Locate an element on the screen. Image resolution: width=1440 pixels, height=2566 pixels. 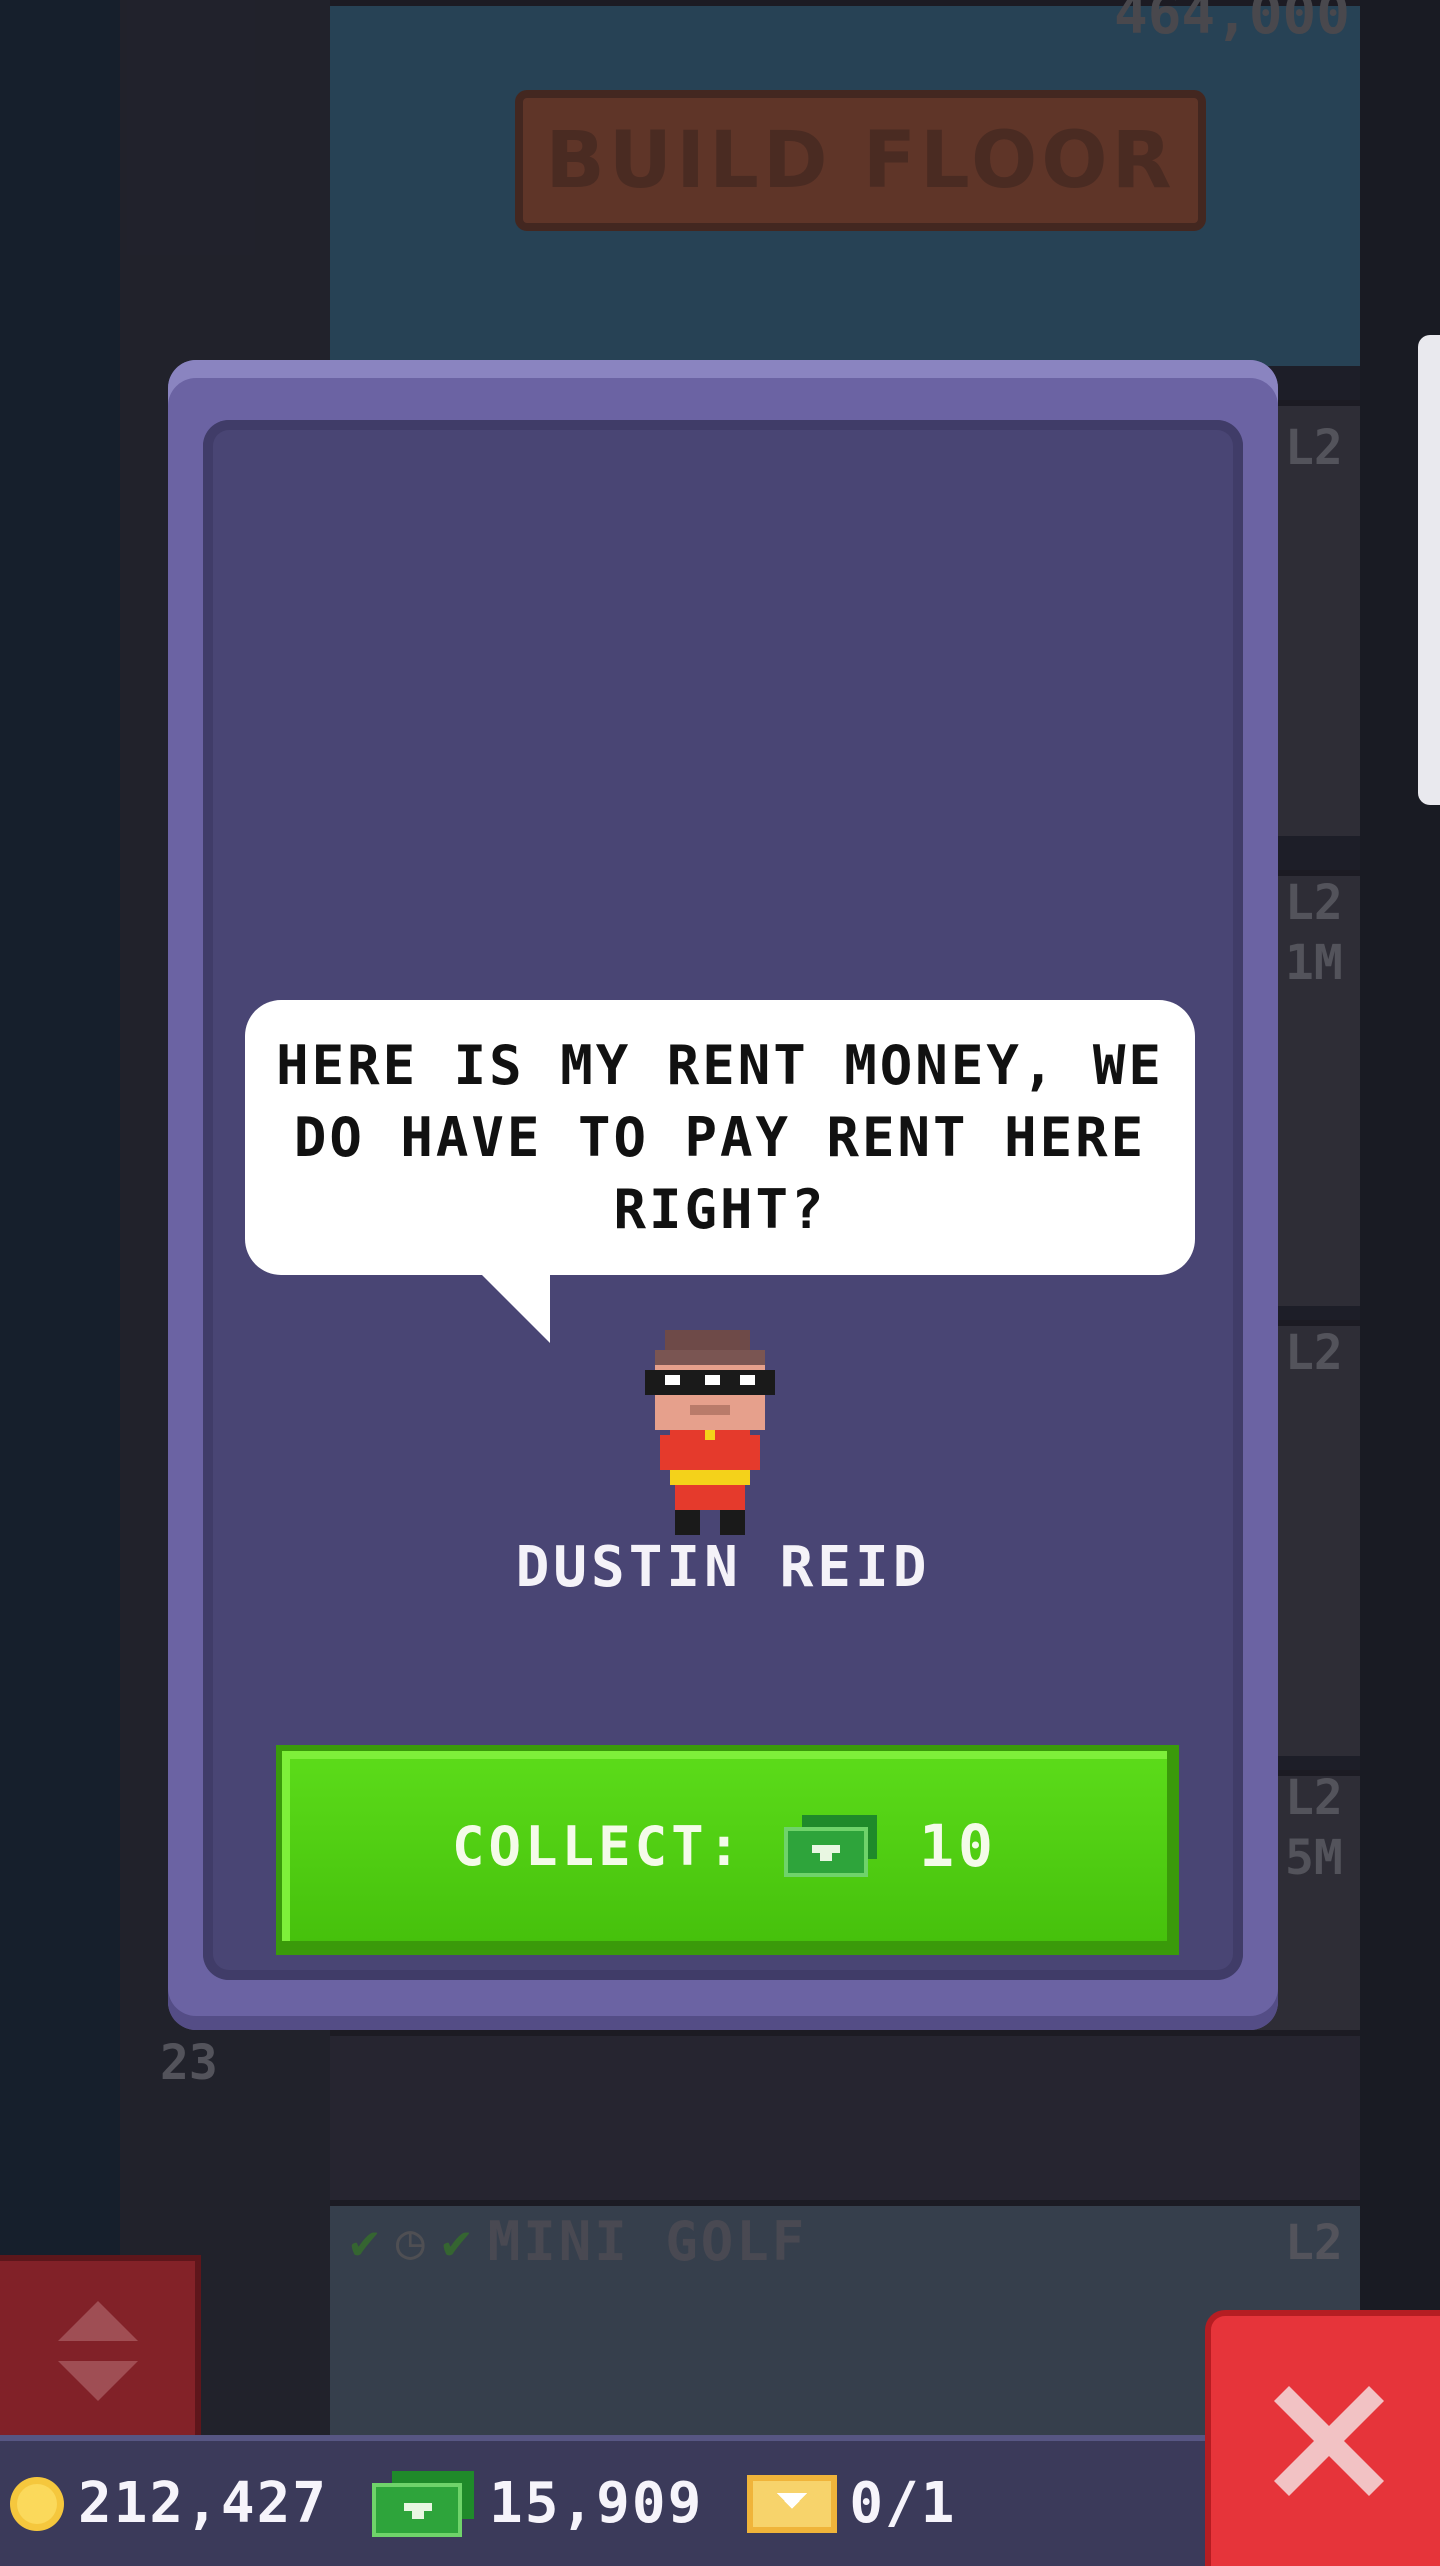
edge-panel-handle is located at coordinates (1429, 570).